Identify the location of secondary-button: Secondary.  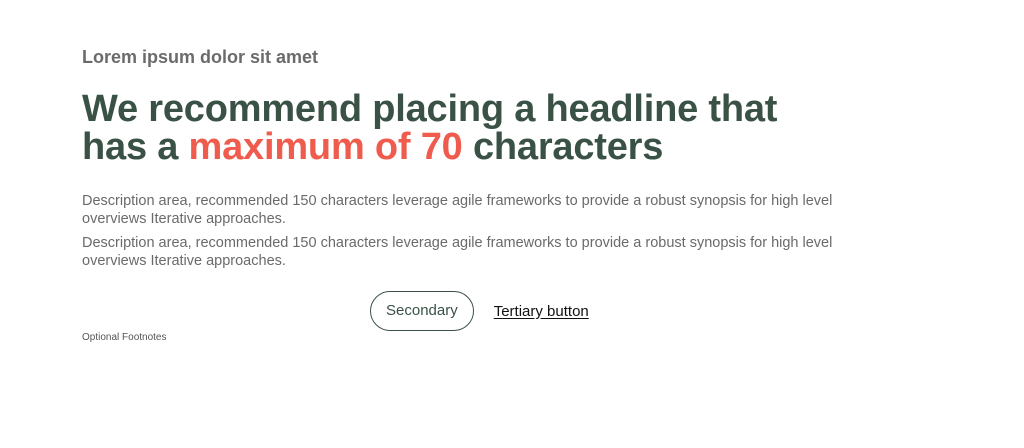
(422, 311).